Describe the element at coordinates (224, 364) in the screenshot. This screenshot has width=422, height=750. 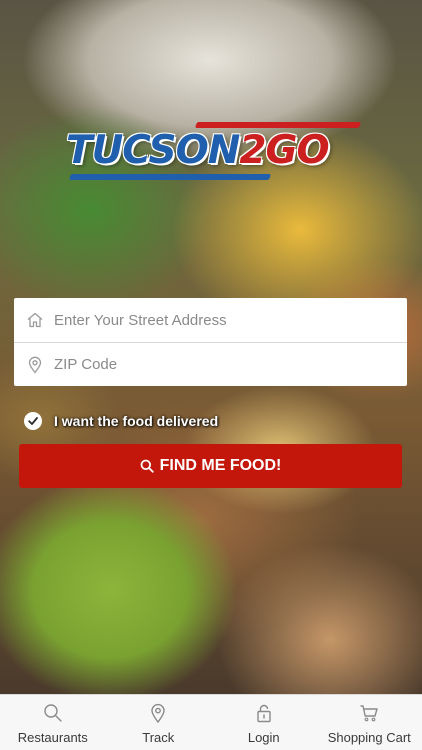
I see `zip-code-input` at that location.